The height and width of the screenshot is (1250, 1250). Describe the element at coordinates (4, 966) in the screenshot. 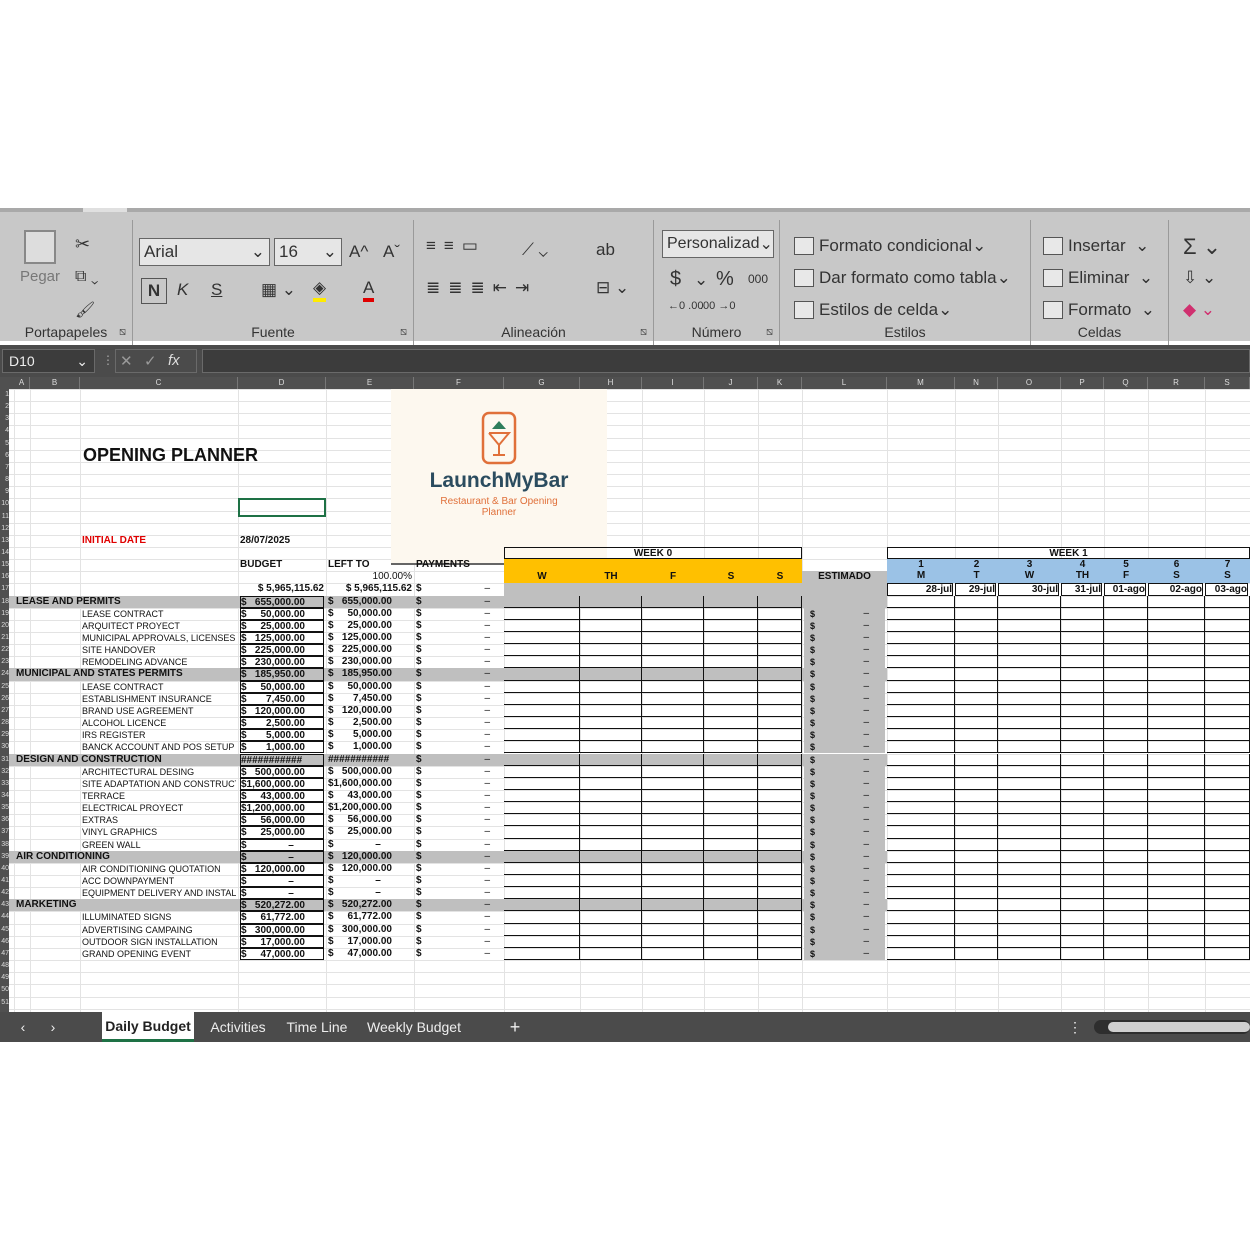

I see `row-header: 48` at that location.